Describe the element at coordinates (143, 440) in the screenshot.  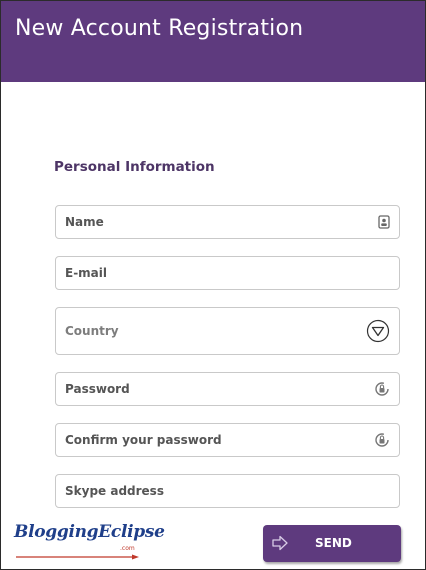
I see `confirm-password-placeholder: Confirm your password` at that location.